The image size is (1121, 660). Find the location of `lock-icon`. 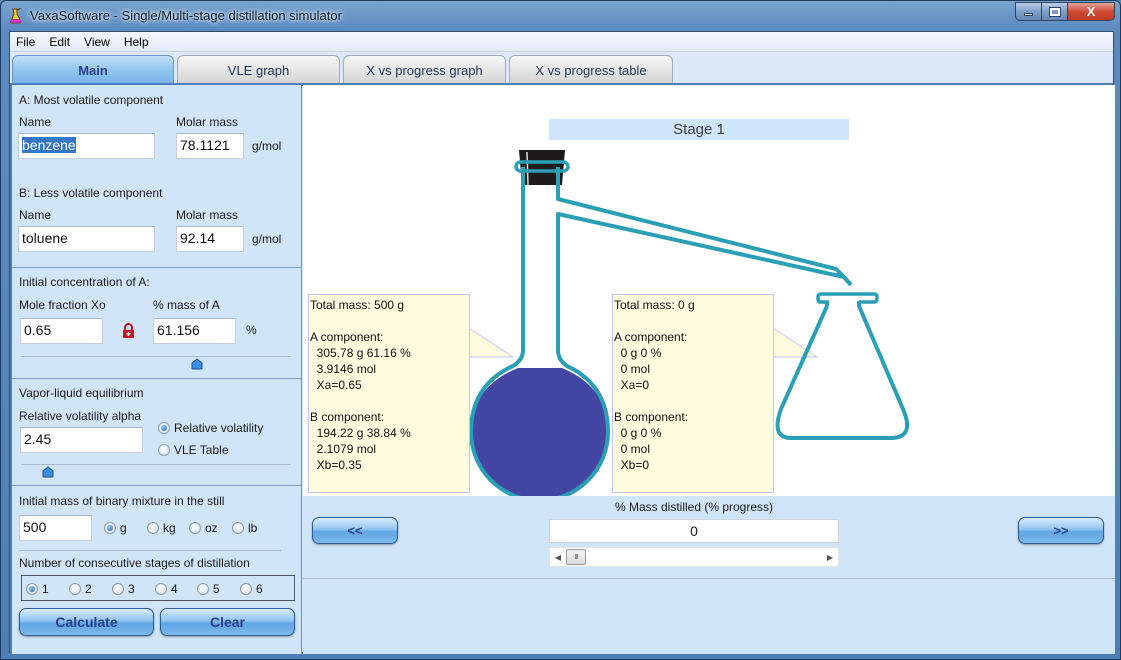

lock-icon is located at coordinates (128, 331).